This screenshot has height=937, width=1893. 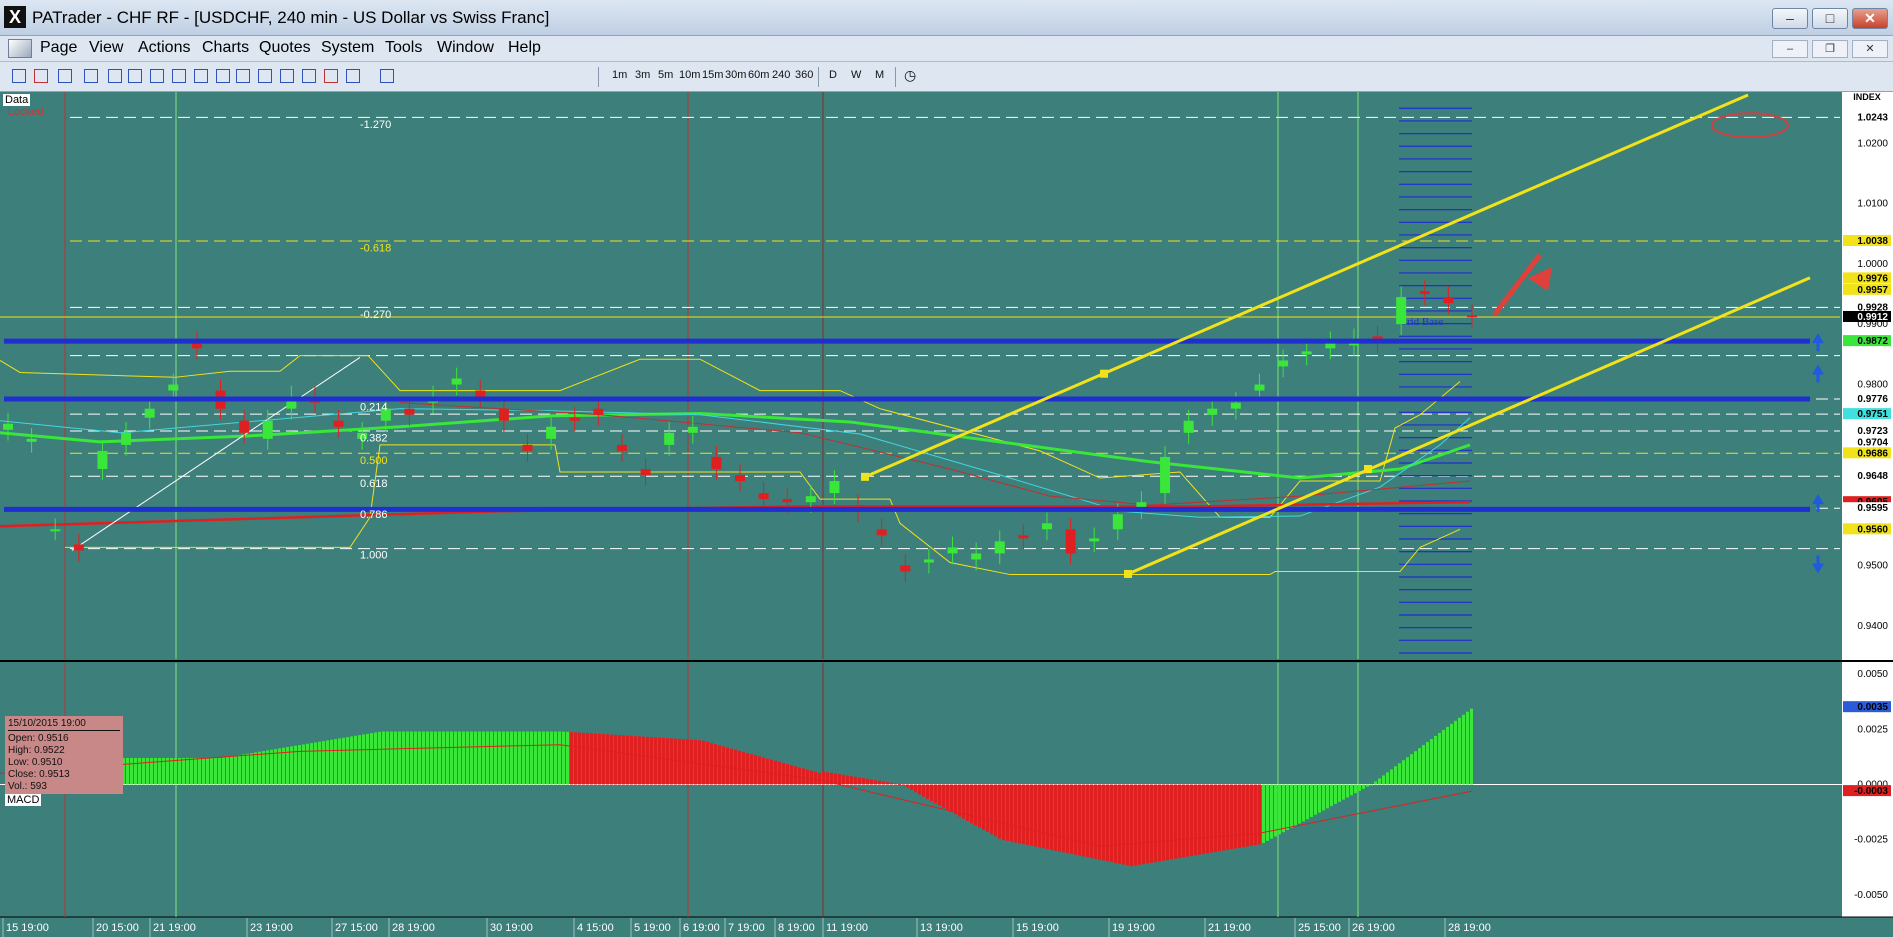 I want to click on tf-daily-button: D, so click(x=833, y=75).